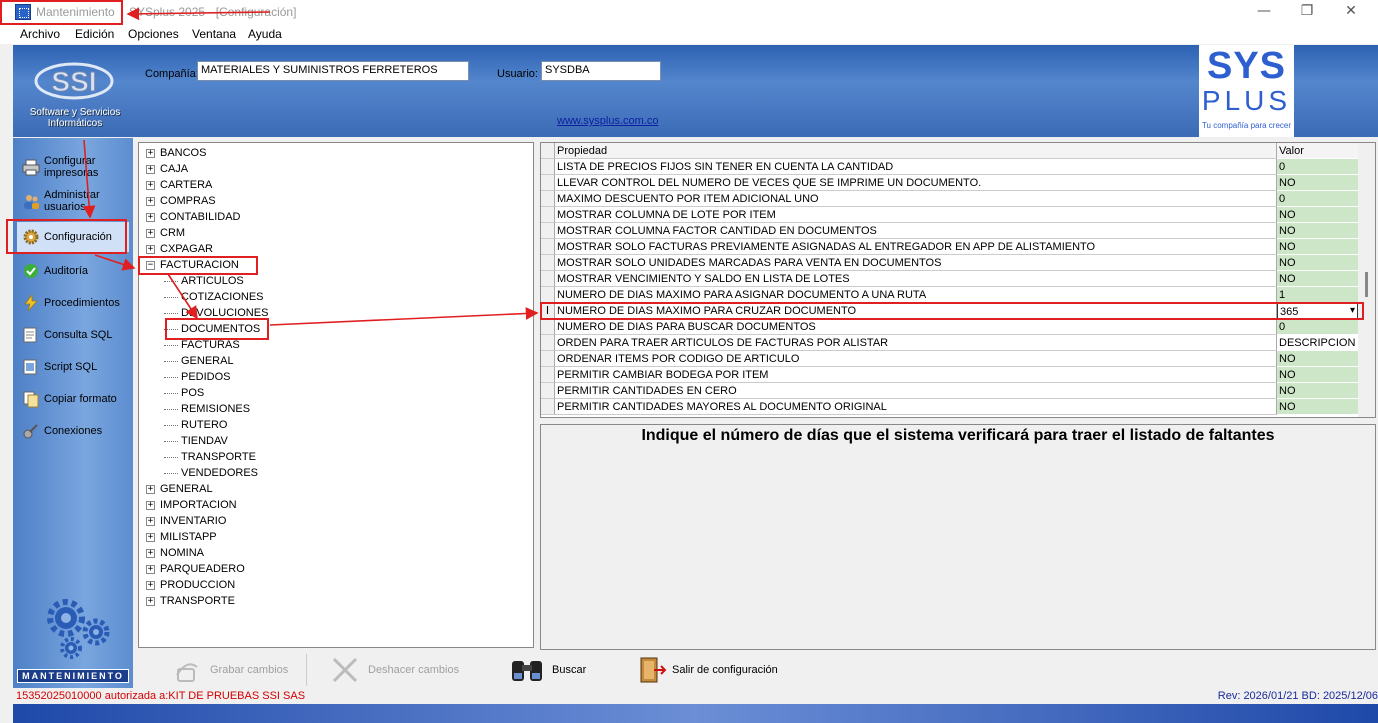 The height and width of the screenshot is (723, 1378). I want to click on tree-node: + PARQUEADERO, so click(207, 571).